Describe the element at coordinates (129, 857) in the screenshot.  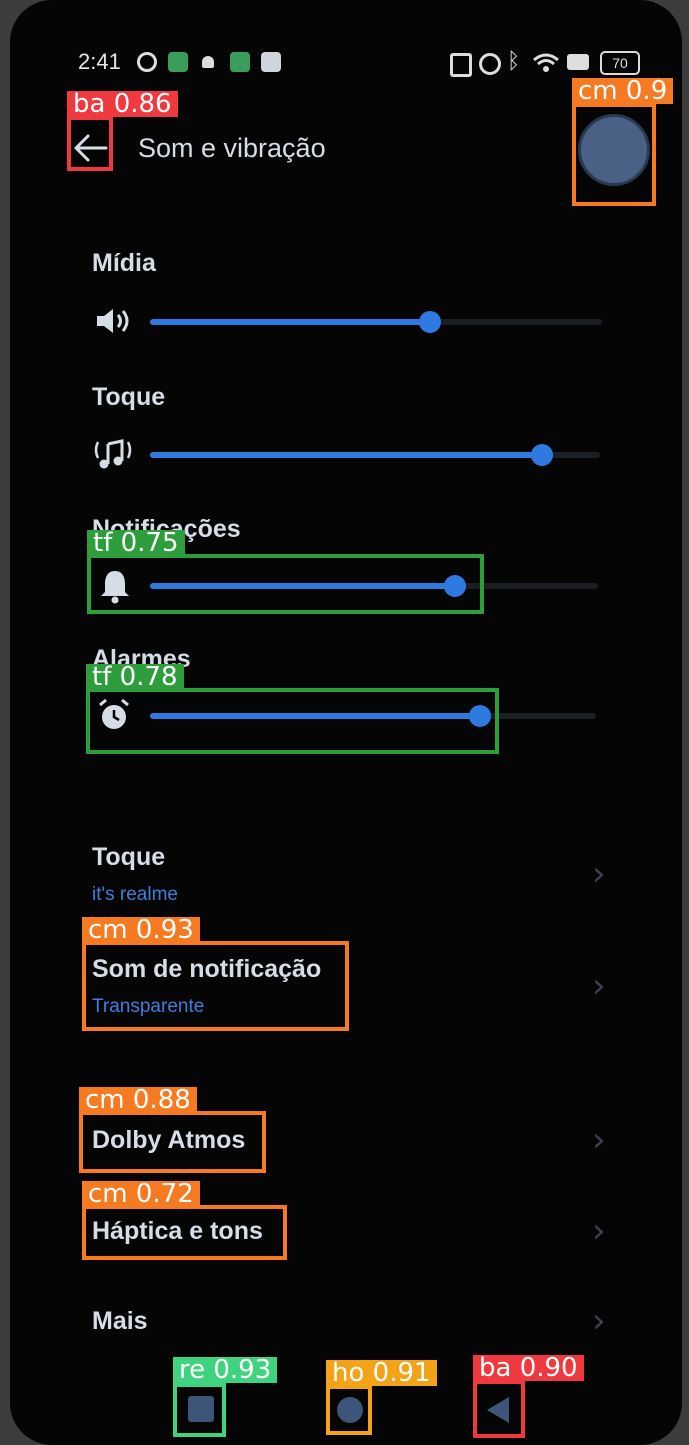
I see `setting-title: Toque` at that location.